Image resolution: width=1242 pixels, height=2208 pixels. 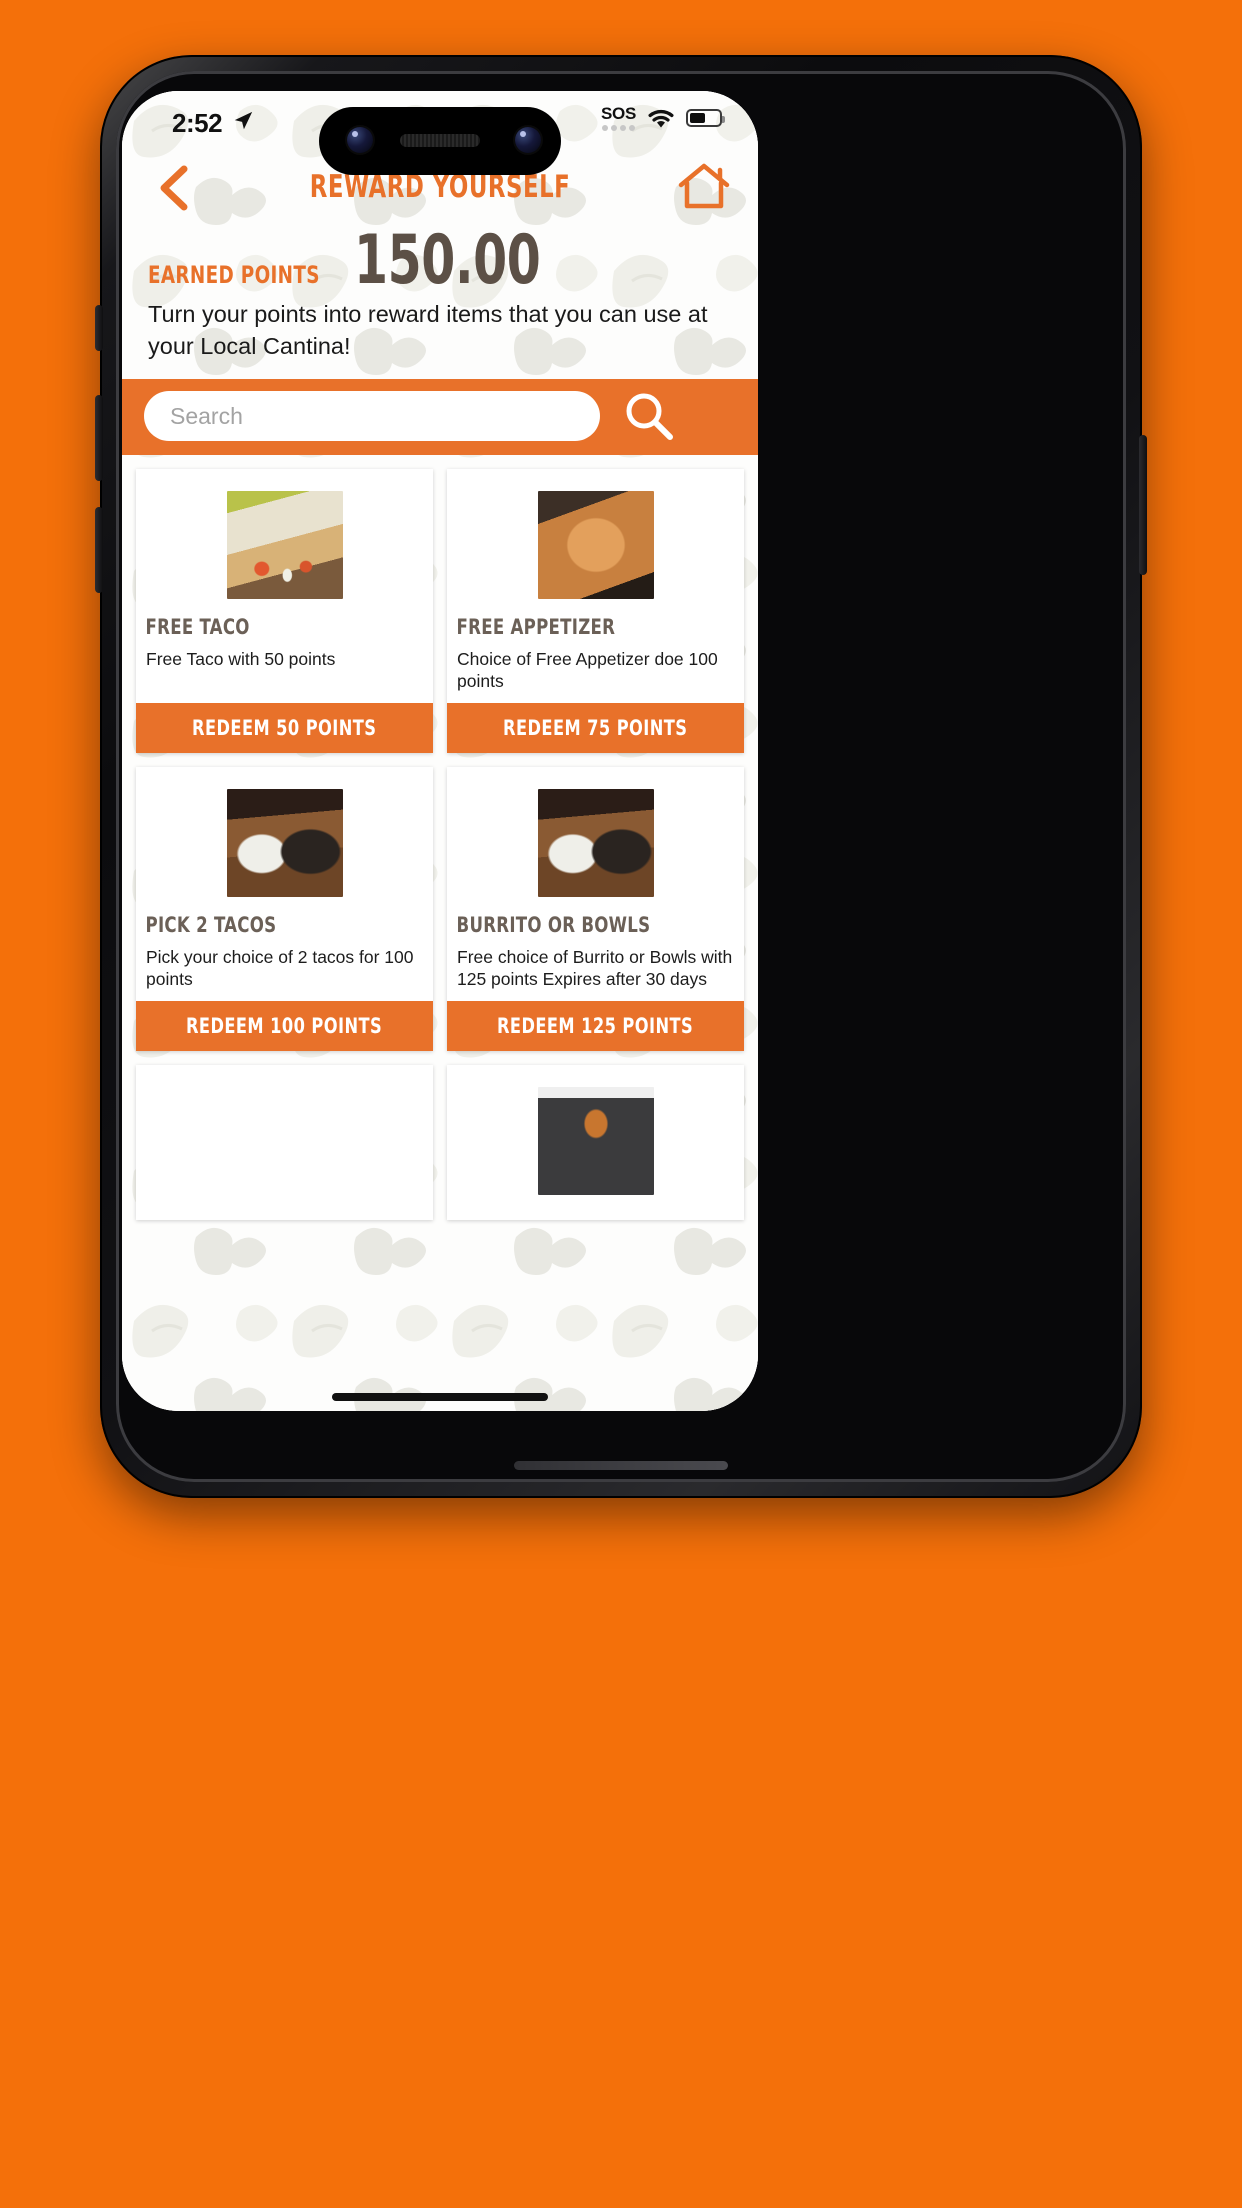 I want to click on wifi-icon, so click(x=661, y=118).